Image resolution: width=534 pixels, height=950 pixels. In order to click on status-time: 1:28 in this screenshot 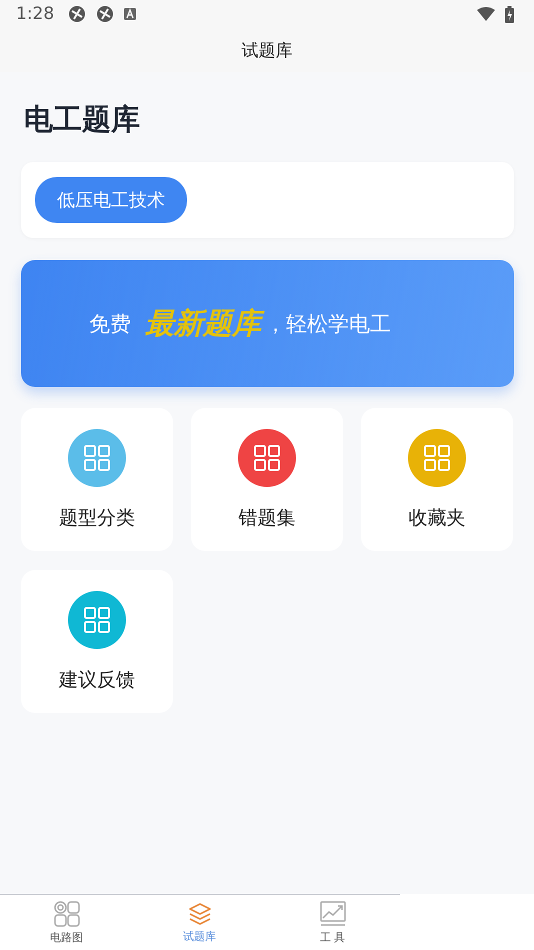, I will do `click(35, 14)`.